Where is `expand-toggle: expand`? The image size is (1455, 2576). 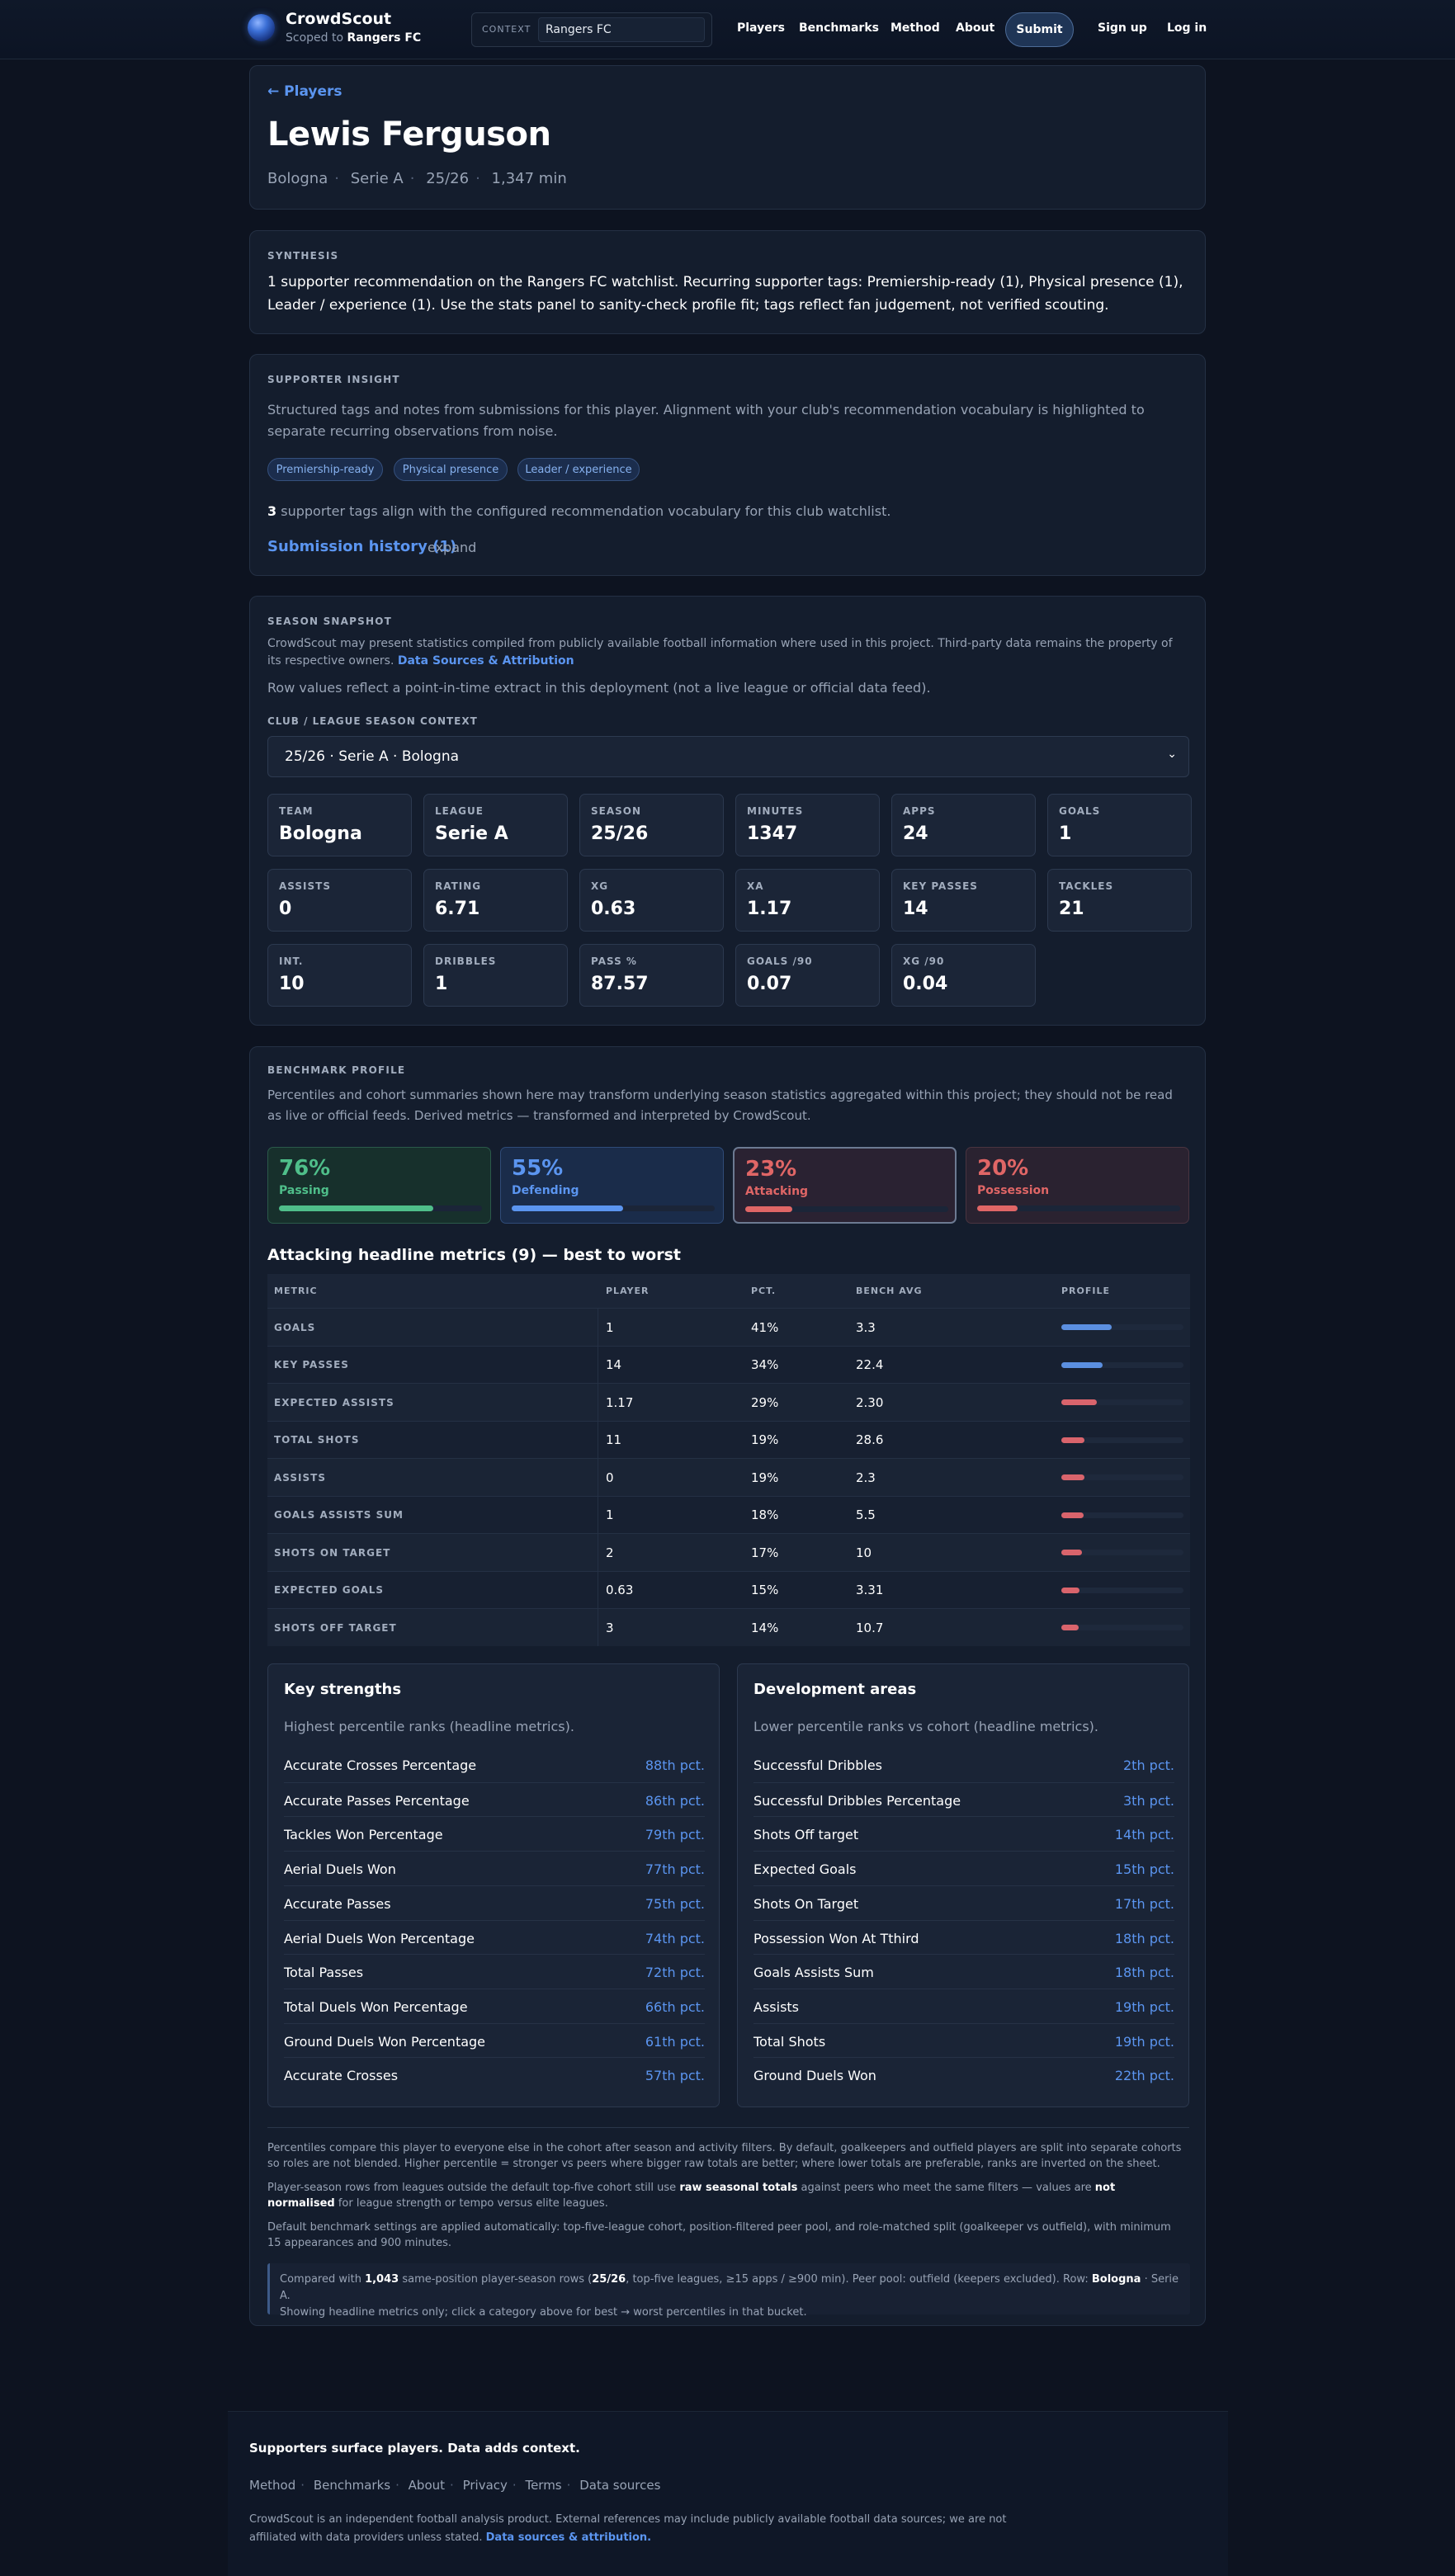 expand-toggle: expand is located at coordinates (452, 547).